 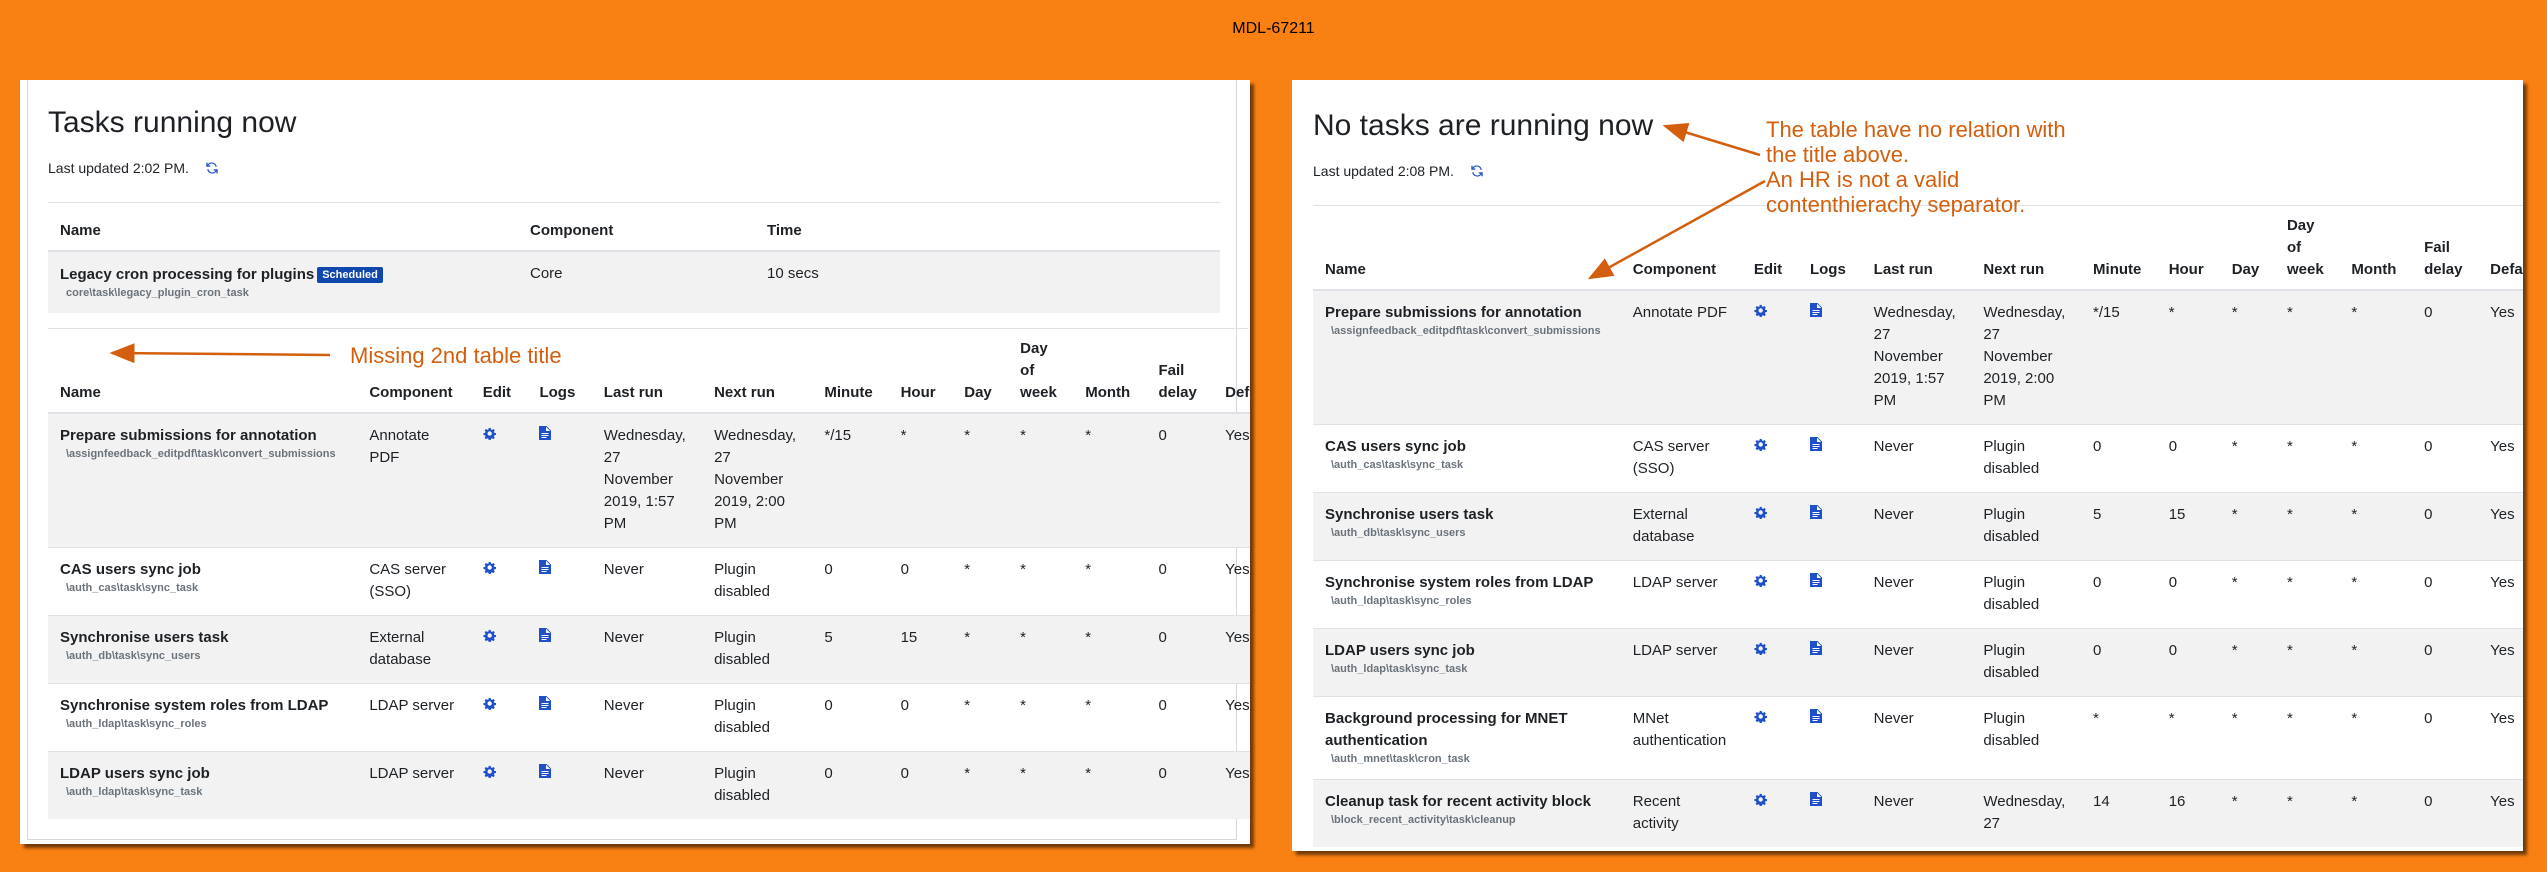 What do you see at coordinates (220, 353) in the screenshot?
I see `arrow-to-missing-title` at bounding box center [220, 353].